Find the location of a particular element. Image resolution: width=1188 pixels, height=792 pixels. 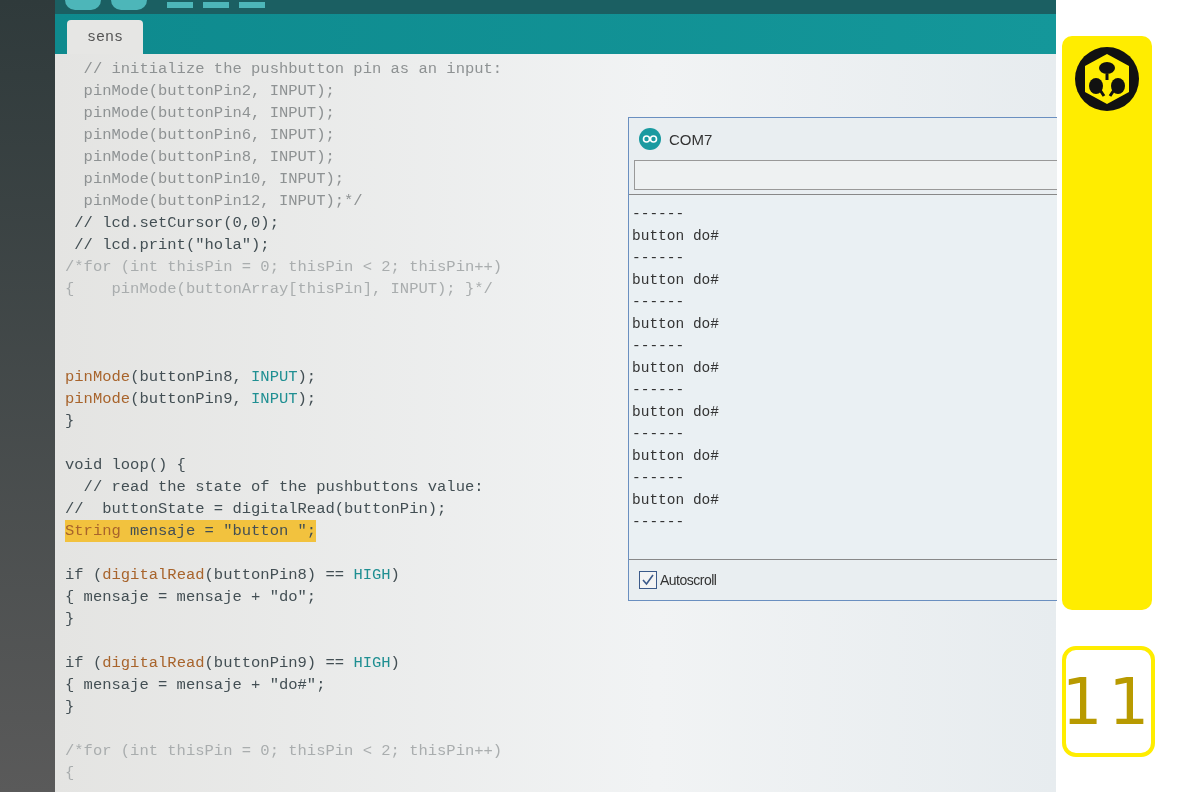

code-line: { mensaje = mensaje + "do#"; is located at coordinates (195, 685).